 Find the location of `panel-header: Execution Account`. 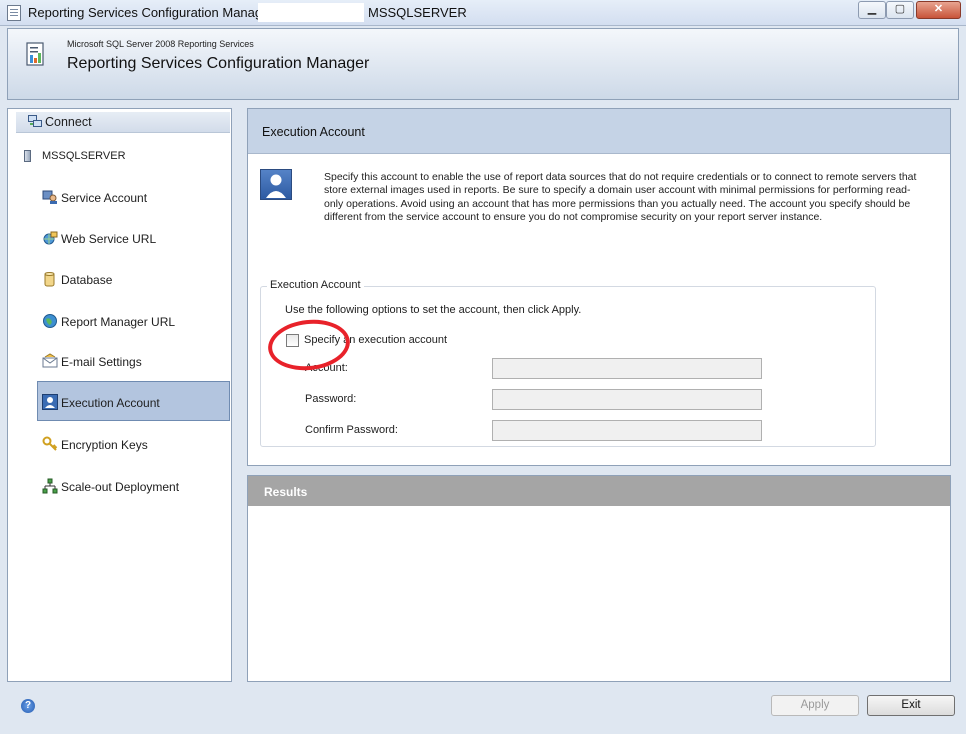

panel-header: Execution Account is located at coordinates (599, 131).